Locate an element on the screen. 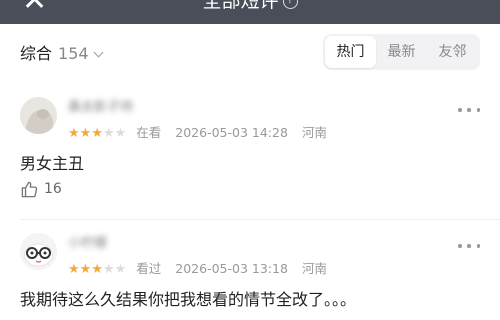 The height and width of the screenshot is (320, 500). top-navigation-bar: ✕ 全部短评? is located at coordinates (250, 12).